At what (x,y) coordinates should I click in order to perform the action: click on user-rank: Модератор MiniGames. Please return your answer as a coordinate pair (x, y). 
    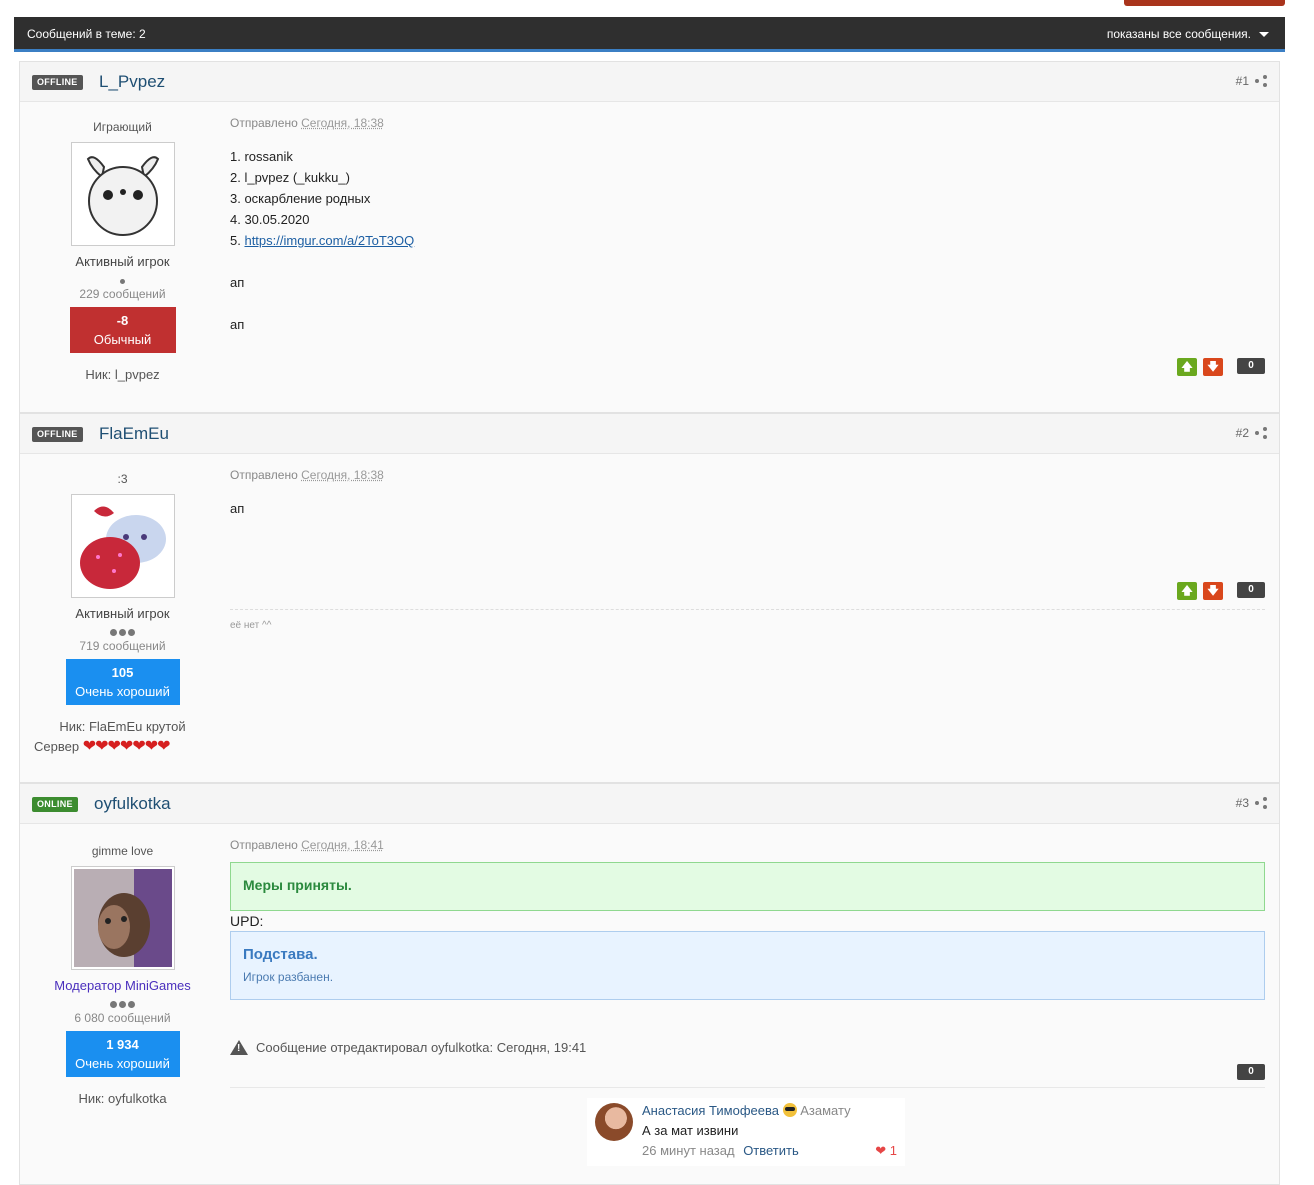
    Looking at the image, I should click on (122, 985).